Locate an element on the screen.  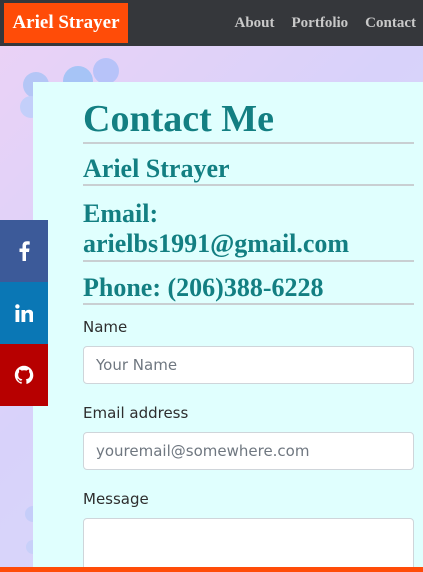
contact-email-address: arielbs1991@gmail.com is located at coordinates (216, 244).